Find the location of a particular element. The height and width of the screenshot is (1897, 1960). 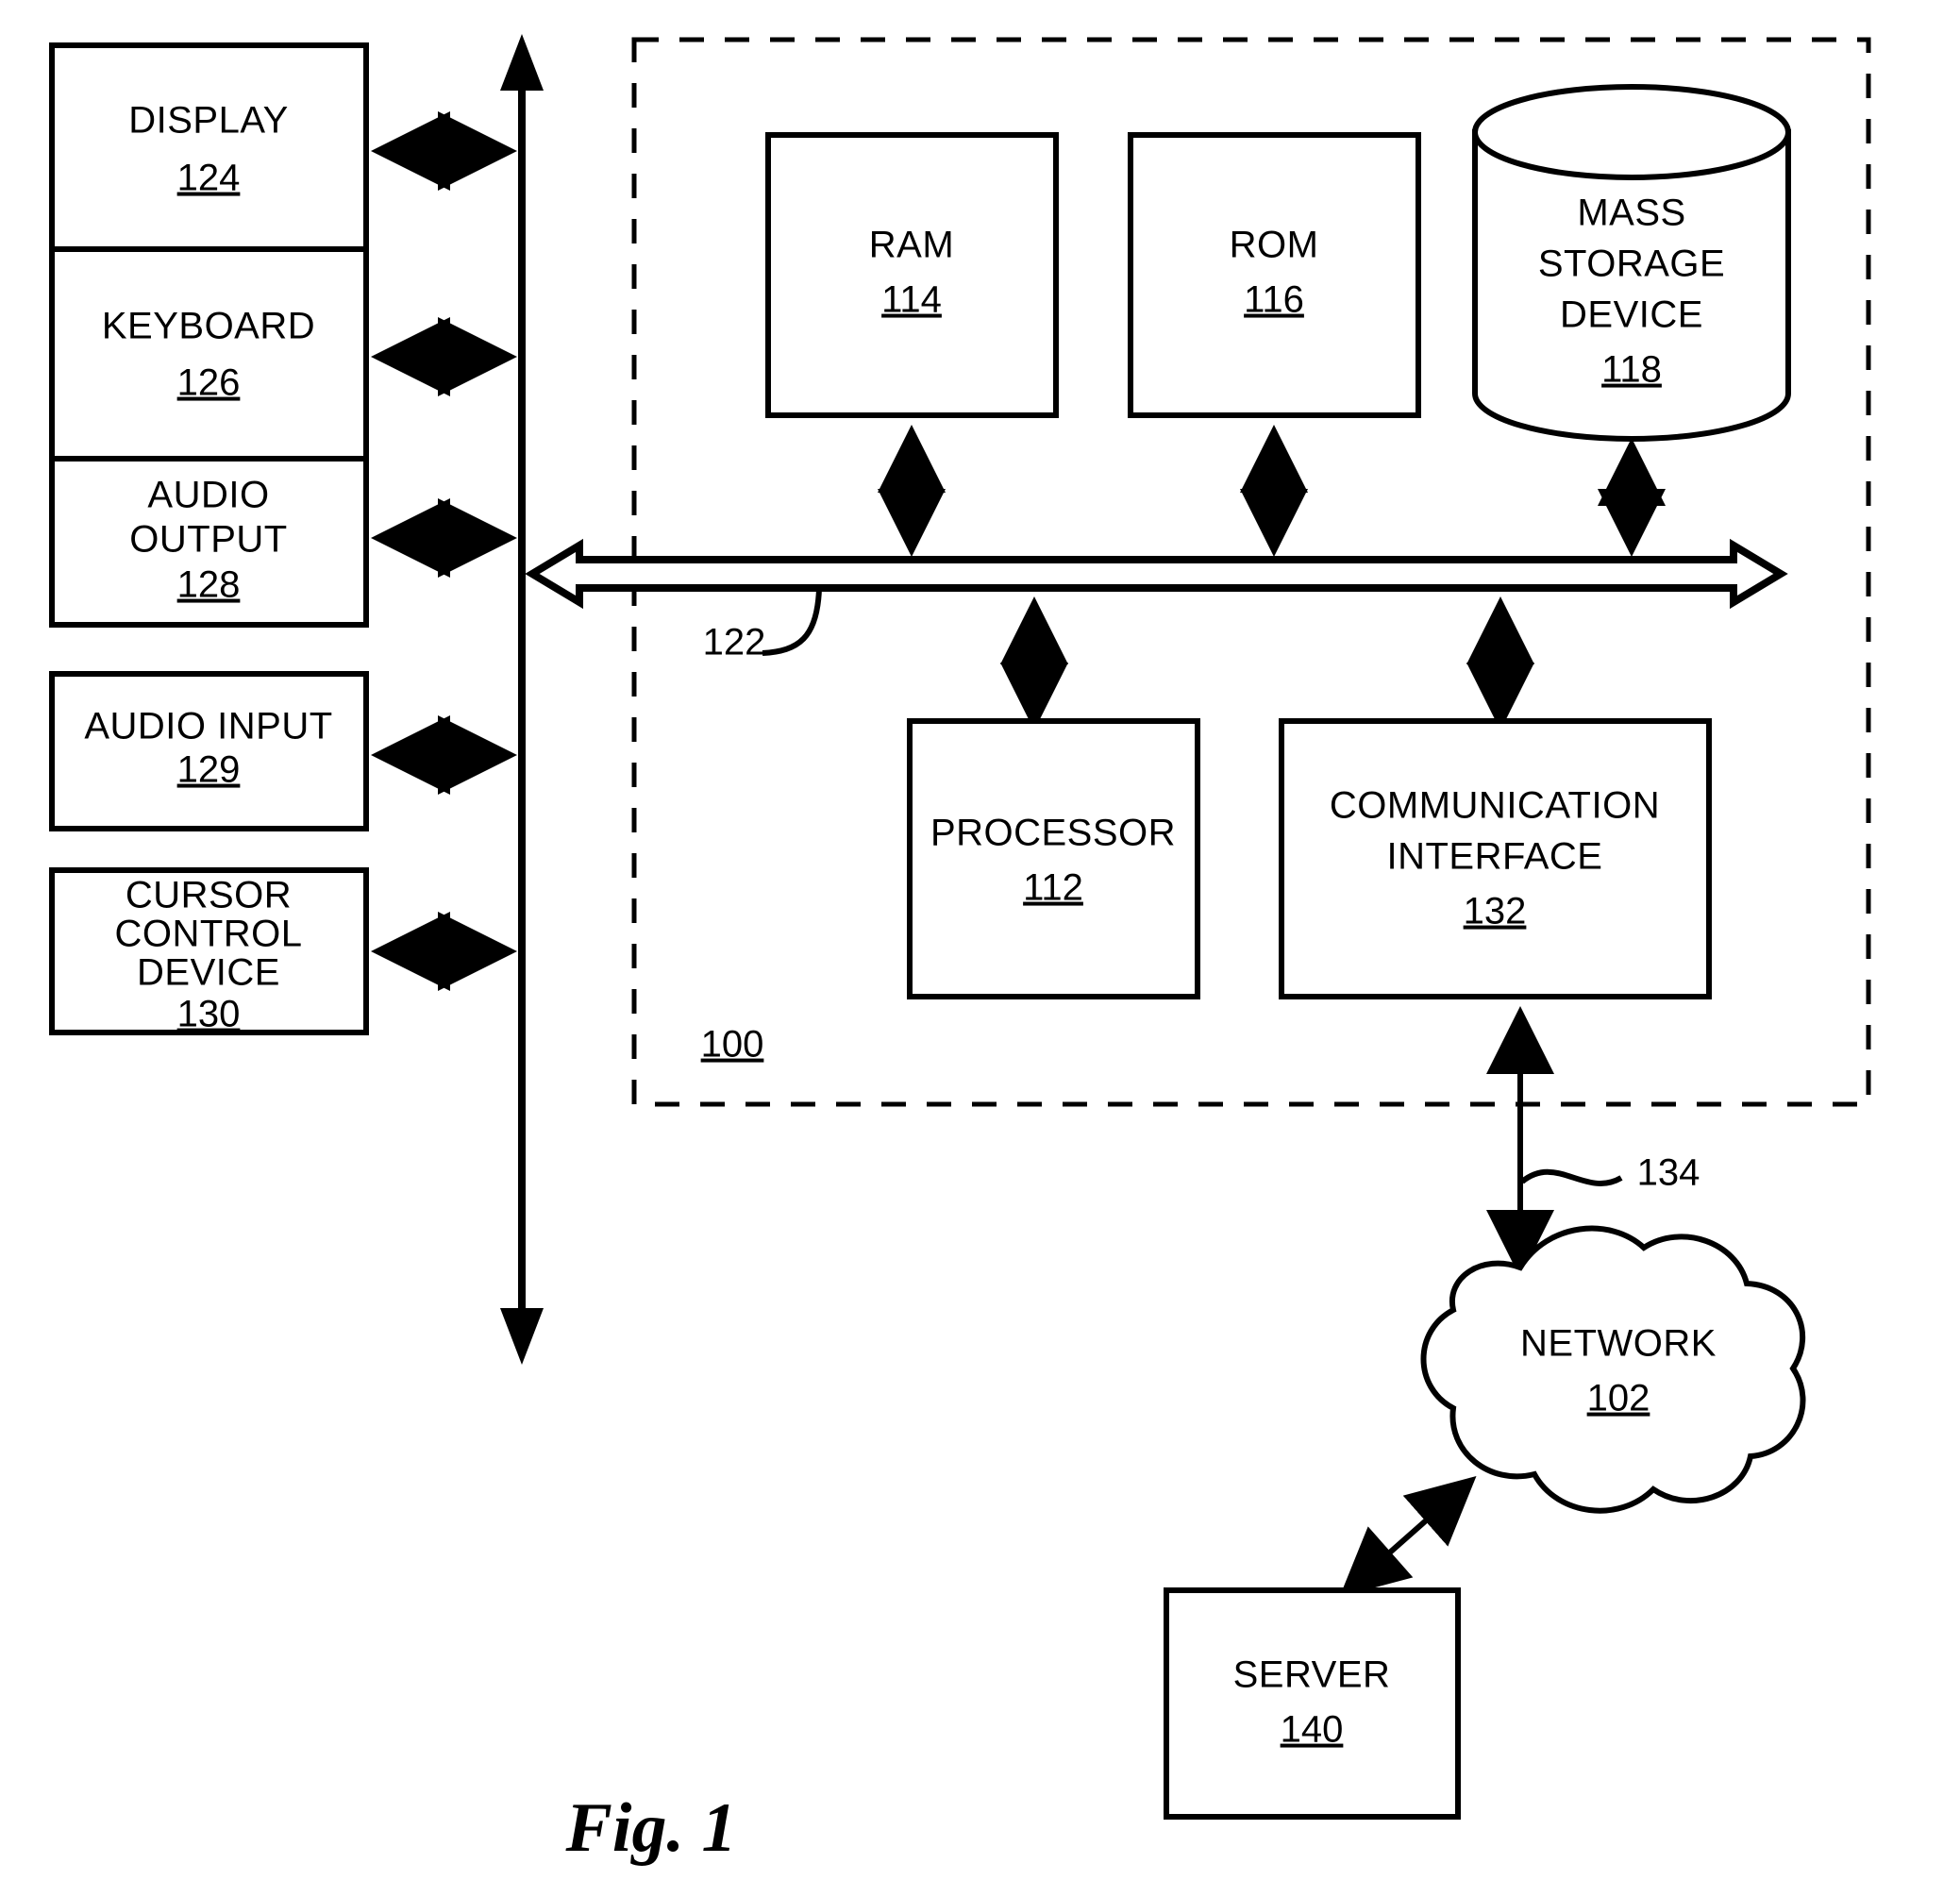

server-box is located at coordinates (1312, 1703).